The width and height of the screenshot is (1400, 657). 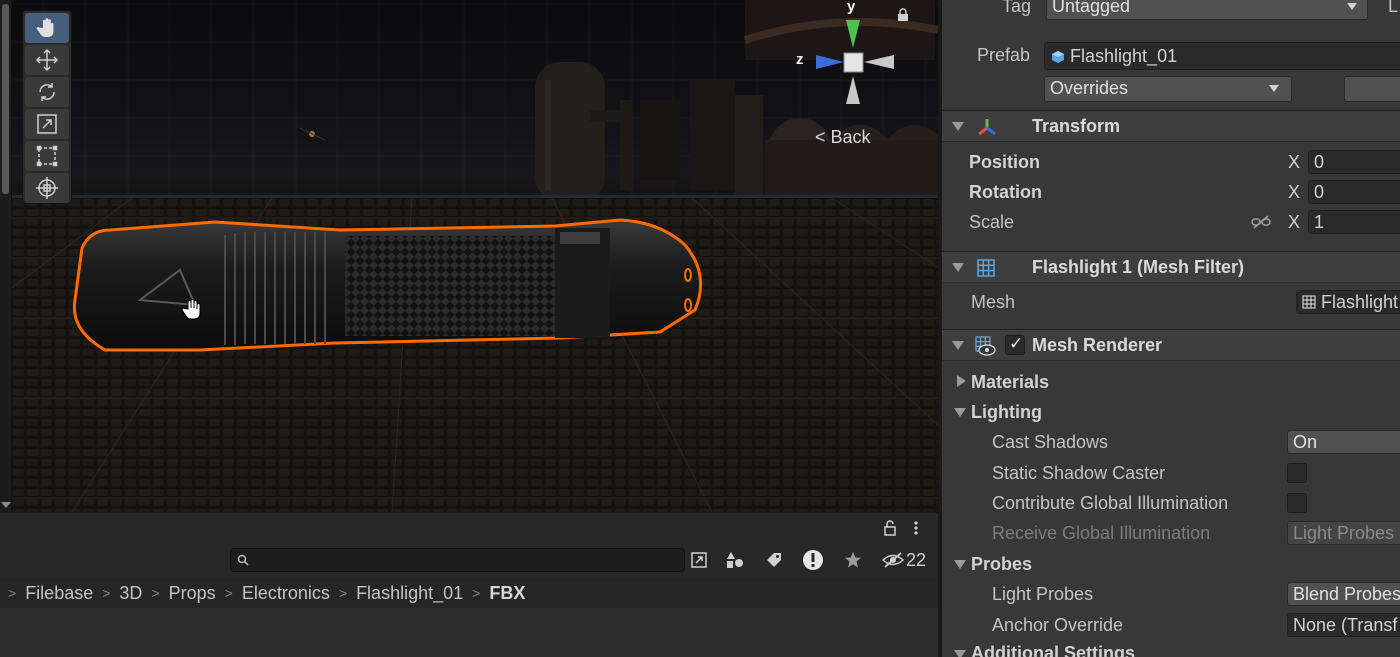 I want to click on move-arrows-icon, so click(x=47, y=60).